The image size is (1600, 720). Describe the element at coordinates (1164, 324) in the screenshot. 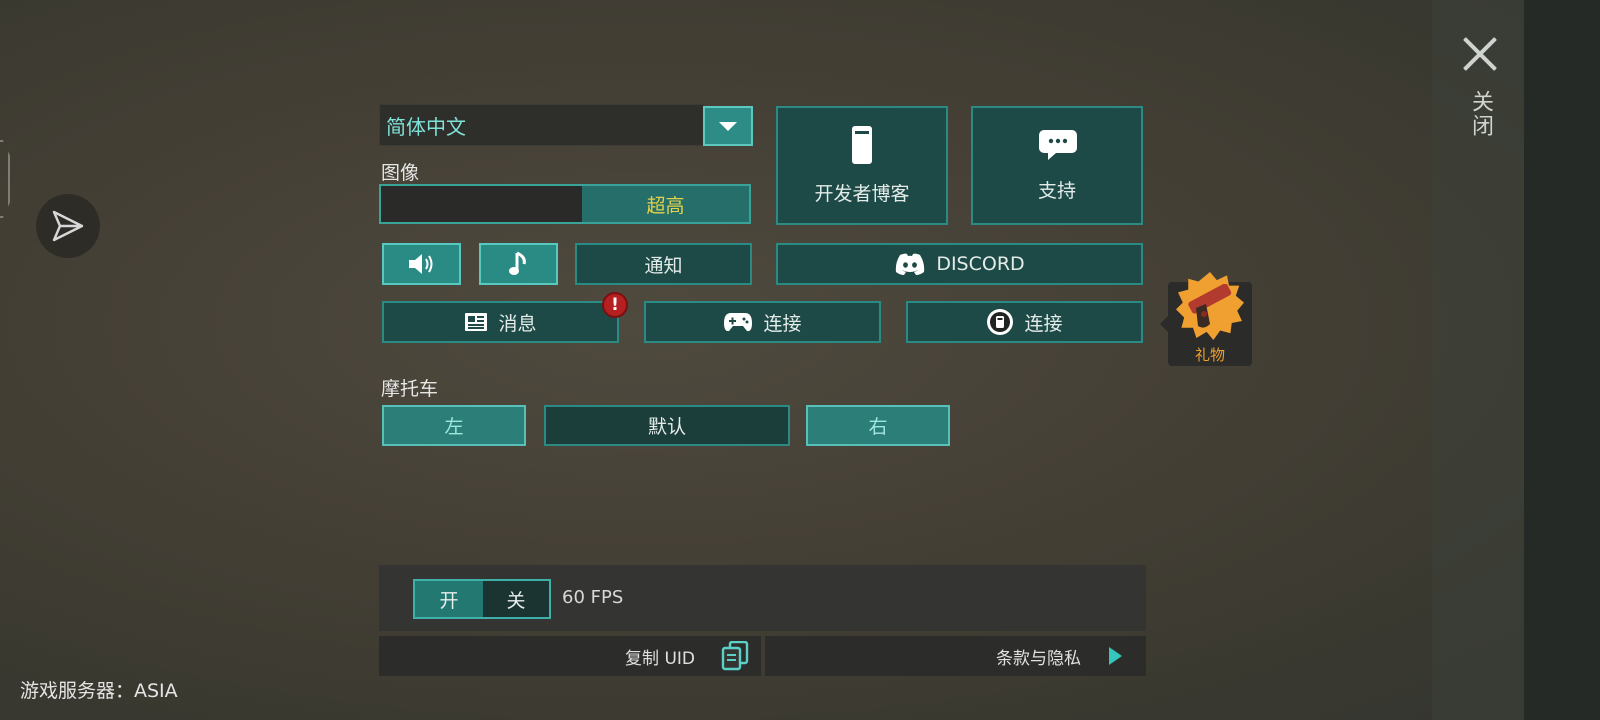

I see `gift-pointer` at that location.